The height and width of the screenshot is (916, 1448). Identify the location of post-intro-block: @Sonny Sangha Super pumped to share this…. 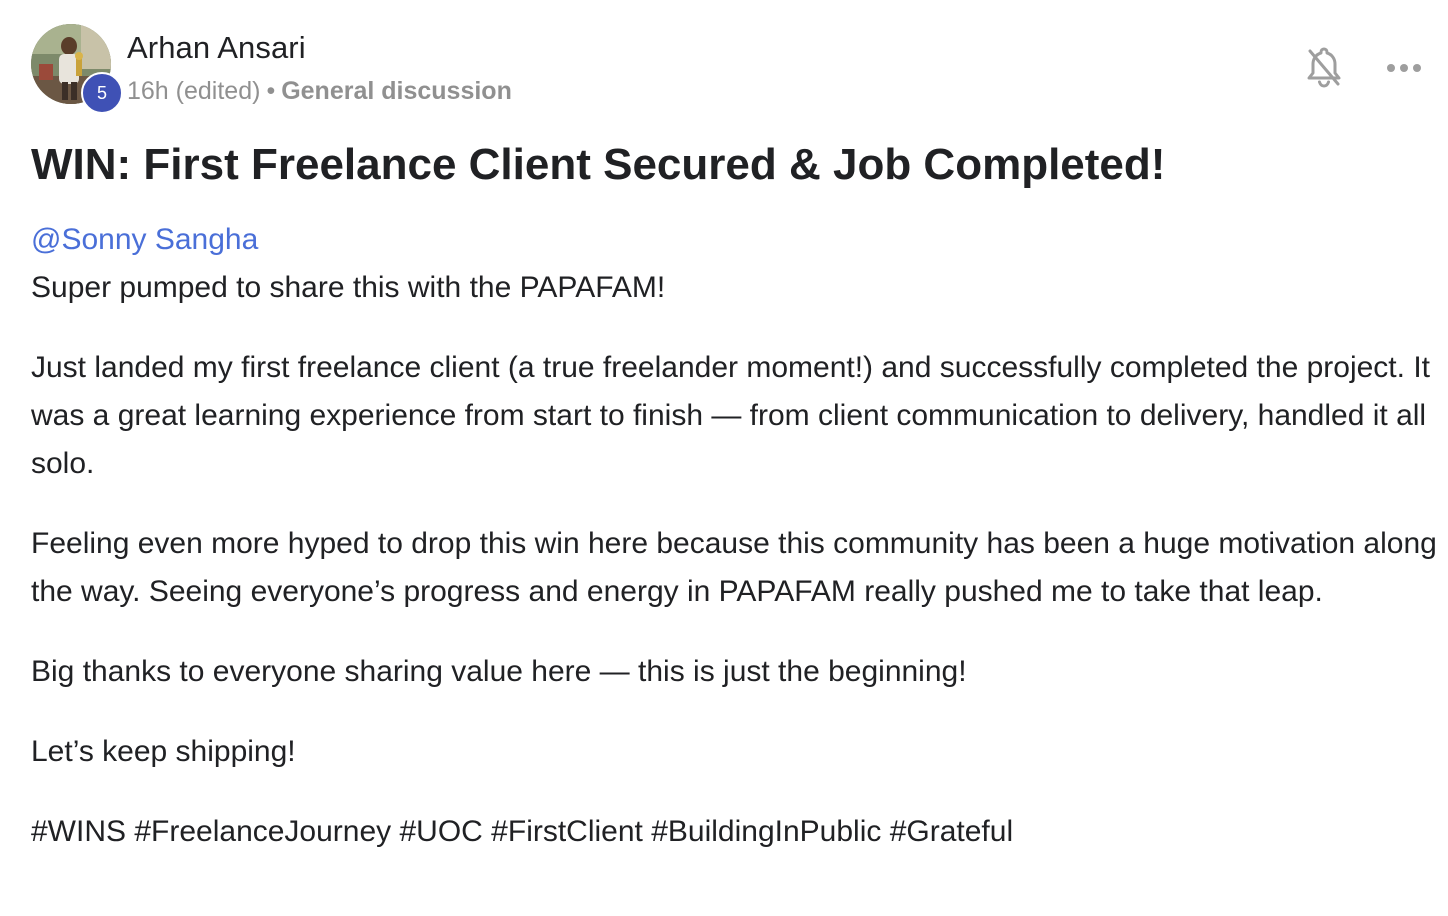
(737, 264).